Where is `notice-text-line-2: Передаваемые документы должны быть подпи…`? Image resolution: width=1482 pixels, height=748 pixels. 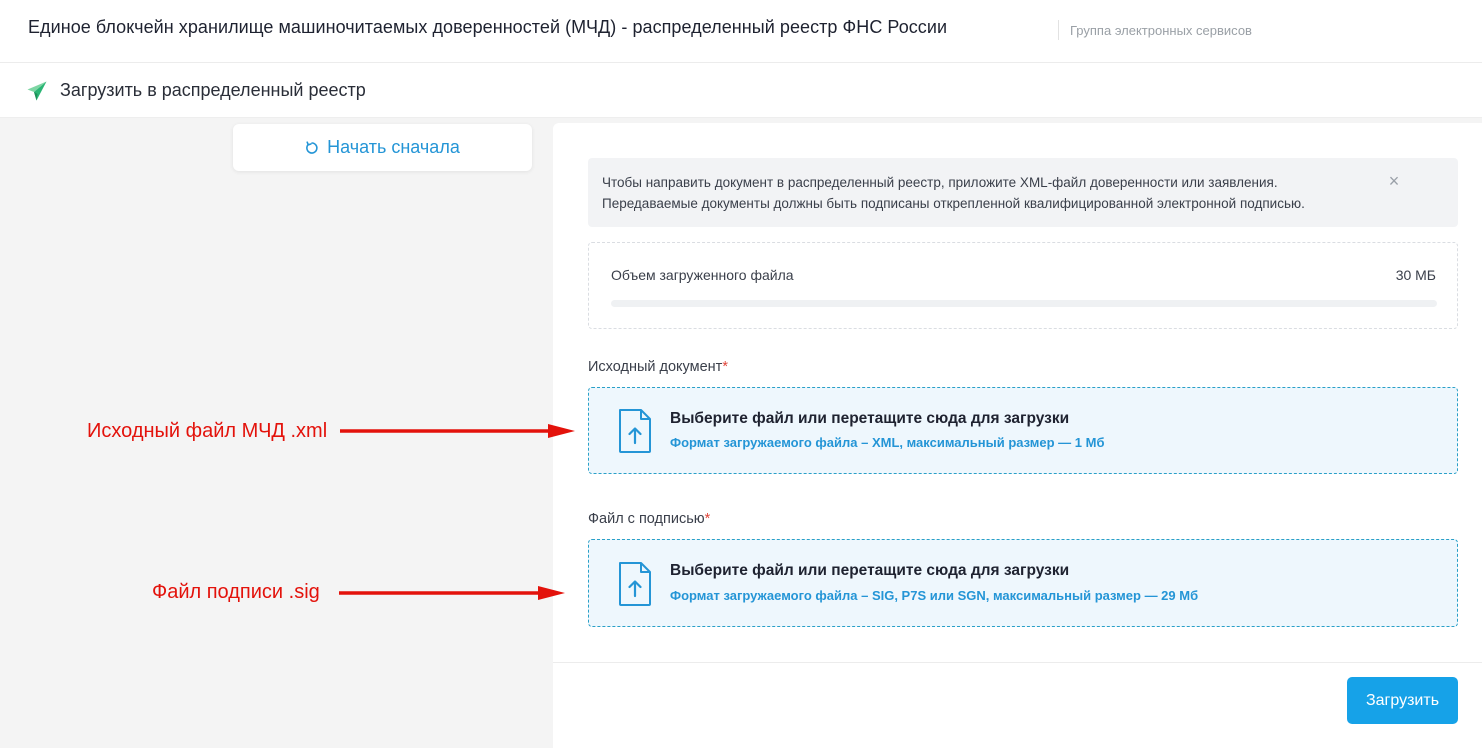 notice-text-line-2: Передаваемые документы должны быть подпи… is located at coordinates (953, 203).